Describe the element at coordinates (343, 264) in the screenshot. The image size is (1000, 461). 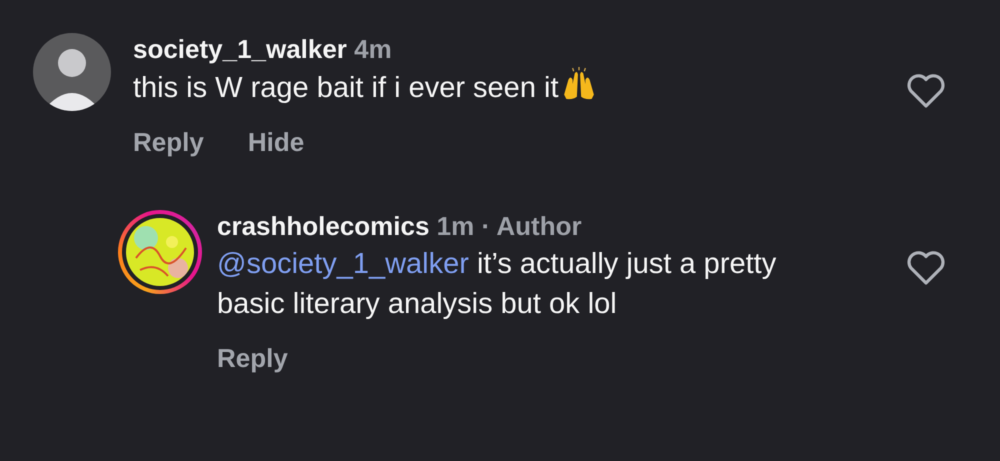
I see `mention-link: @society_1_walker` at that location.